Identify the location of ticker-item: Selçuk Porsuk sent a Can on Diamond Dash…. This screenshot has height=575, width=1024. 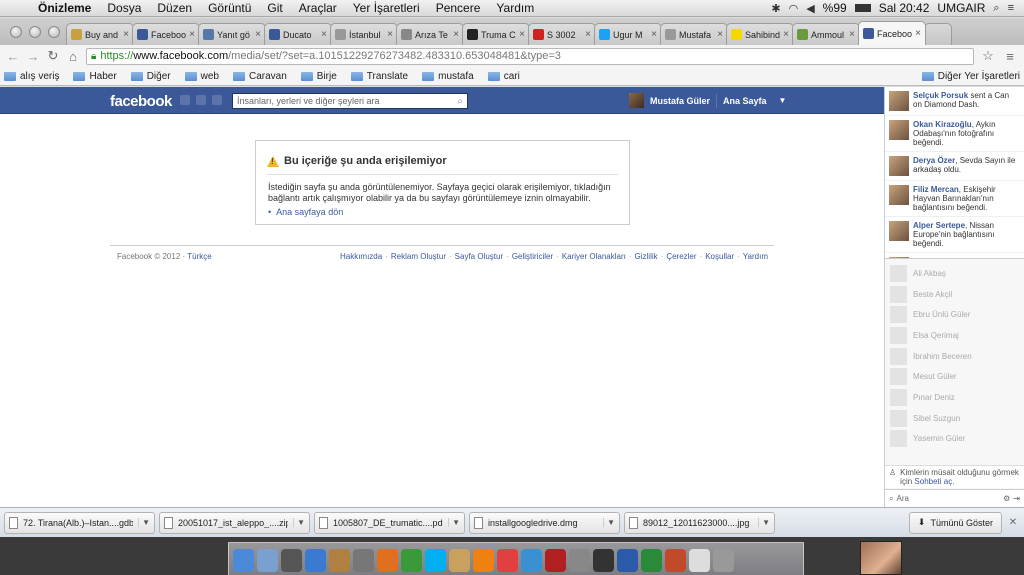
(954, 101).